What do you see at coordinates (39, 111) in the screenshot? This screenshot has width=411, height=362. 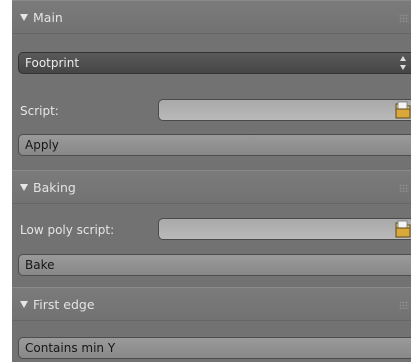 I see `script-label: Script:` at bounding box center [39, 111].